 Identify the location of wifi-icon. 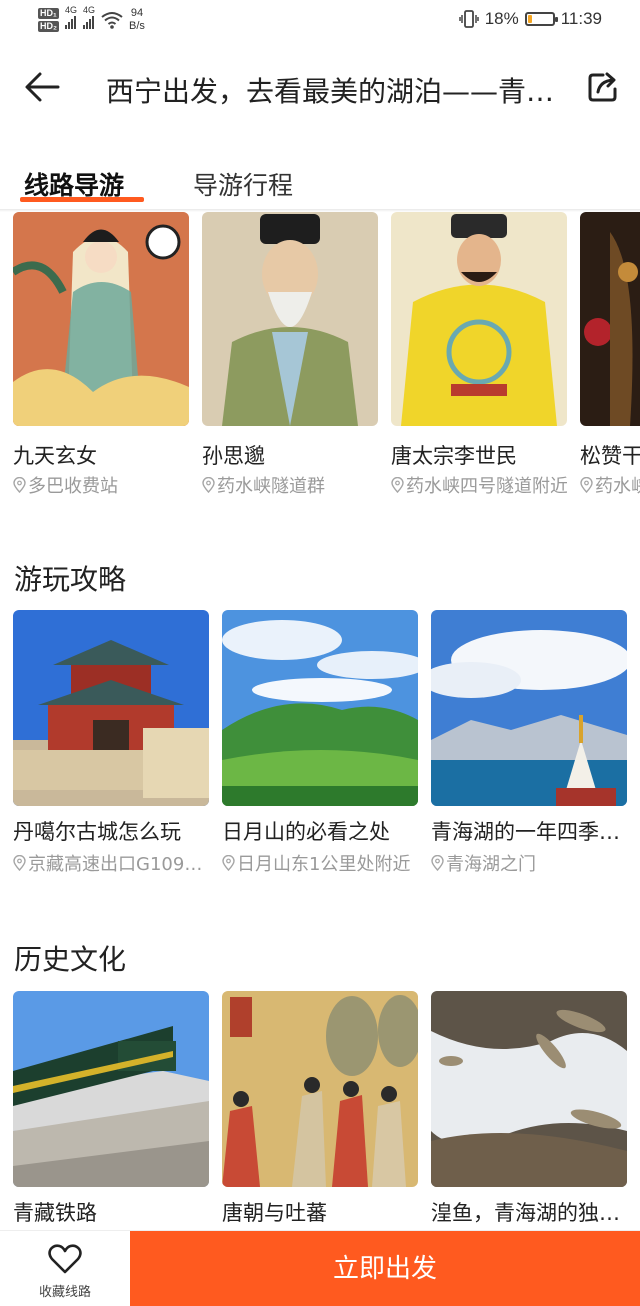
(112, 20).